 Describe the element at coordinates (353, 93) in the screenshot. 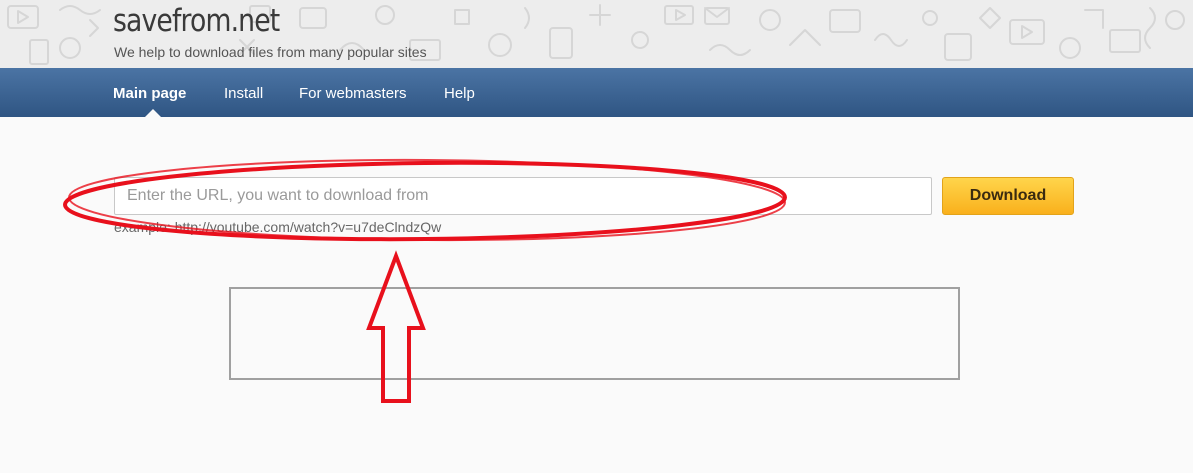

I see `nav-for-webmasters: For webmasters` at that location.